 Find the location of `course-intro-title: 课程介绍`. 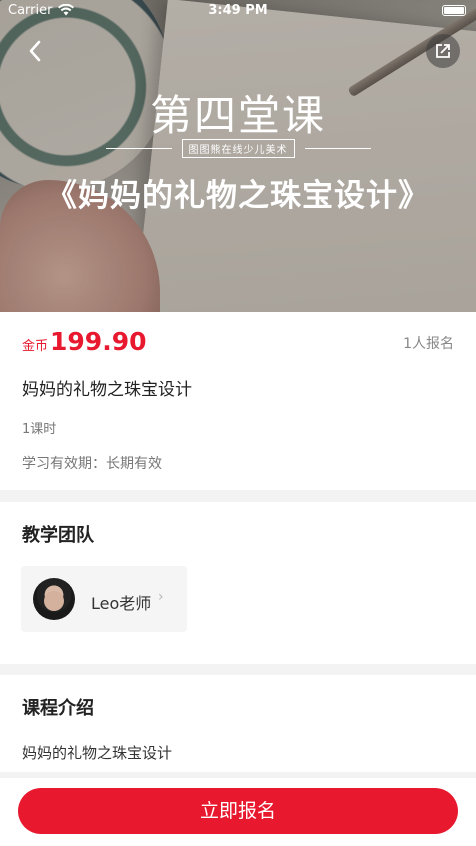

course-intro-title: 课程介绍 is located at coordinates (58, 708).